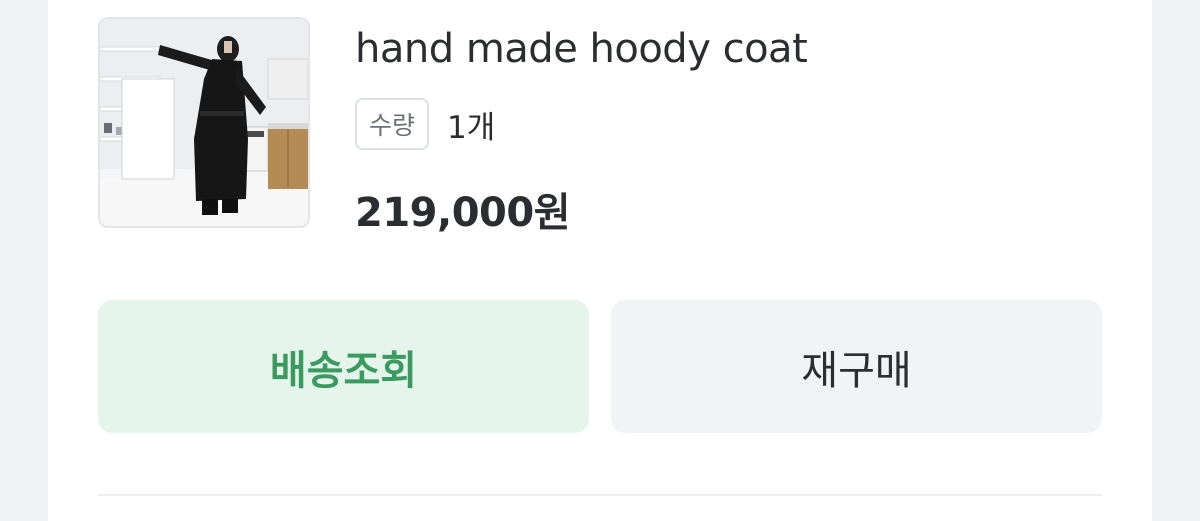 The width and height of the screenshot is (1200, 521). I want to click on reorder-button: 재구매, so click(856, 366).